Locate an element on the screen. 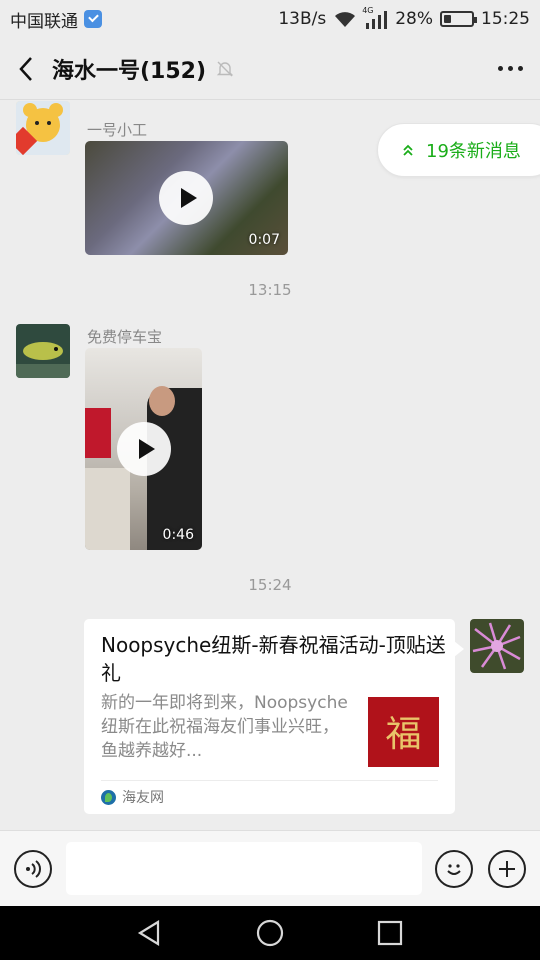 This screenshot has width=540, height=960. card-divider is located at coordinates (269, 780).